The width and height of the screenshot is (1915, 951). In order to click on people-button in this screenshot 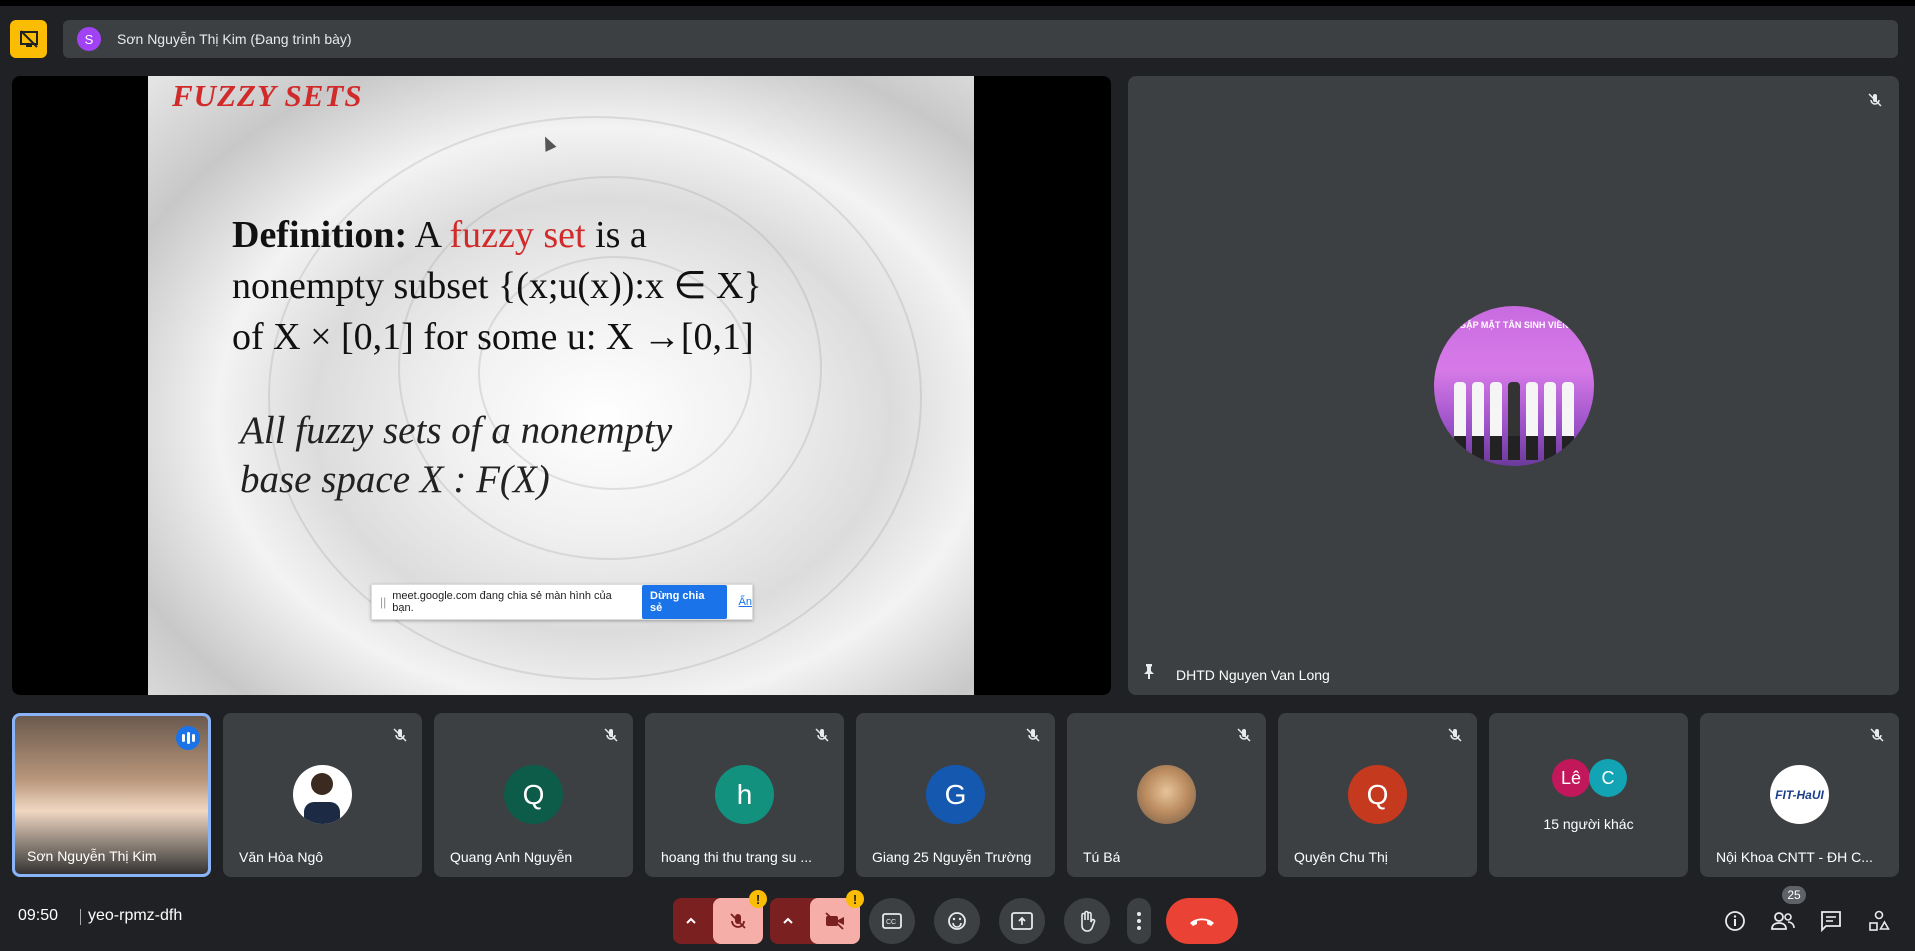, I will do `click(1783, 921)`.